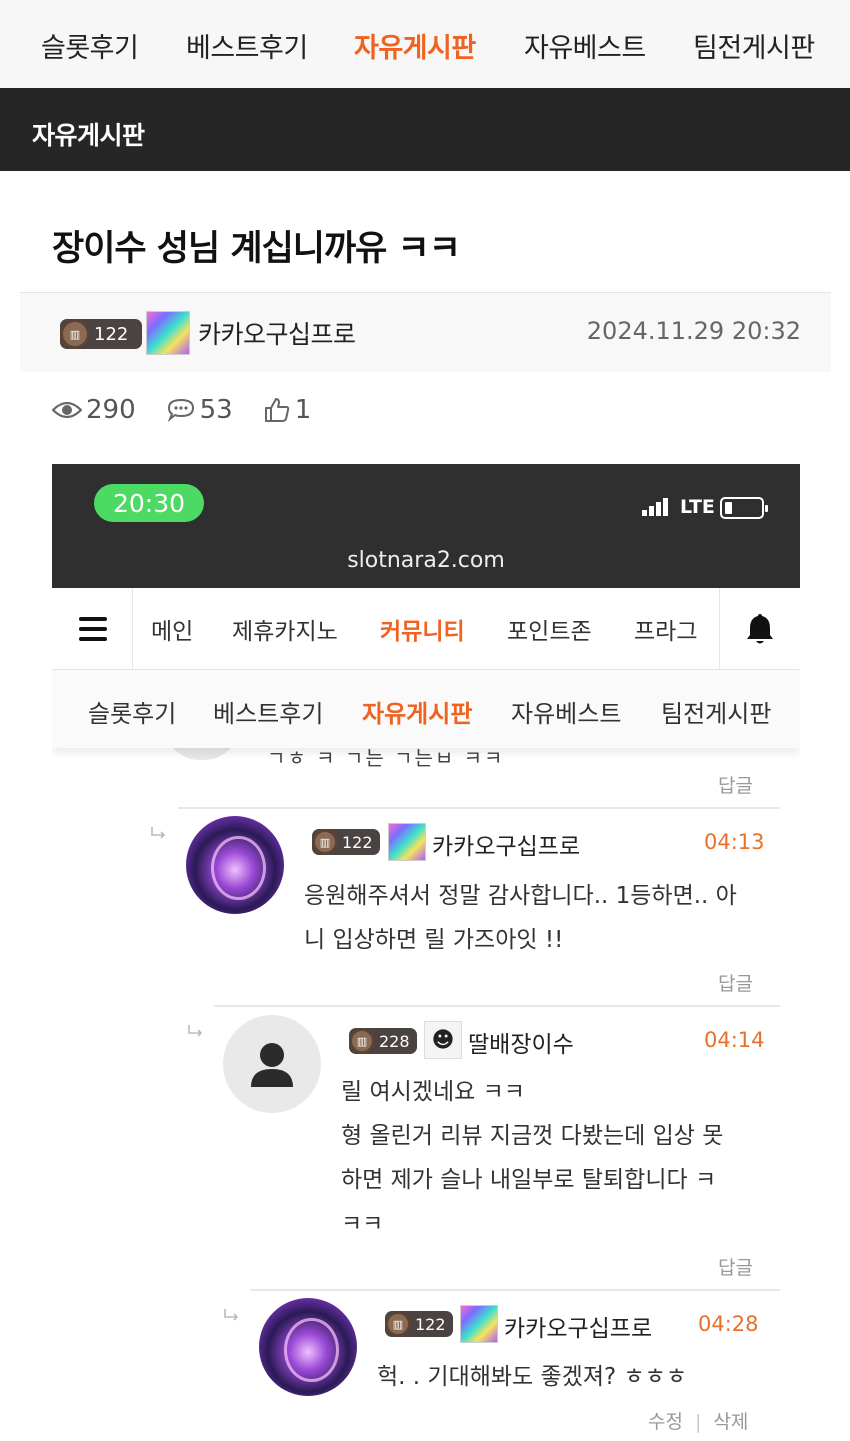 The height and width of the screenshot is (1441, 850). I want to click on subnav-free-board: 자유게시판, so click(417, 711).